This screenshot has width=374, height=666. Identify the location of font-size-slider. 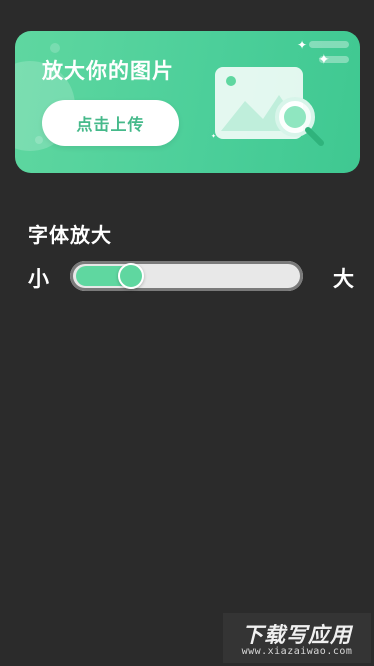
(186, 276).